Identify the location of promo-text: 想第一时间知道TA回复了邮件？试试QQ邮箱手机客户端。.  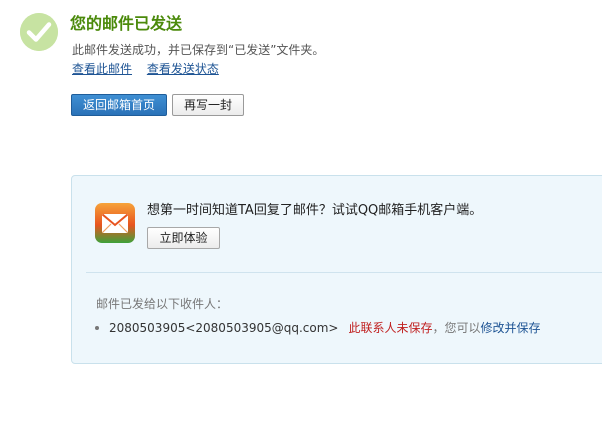
(315, 210).